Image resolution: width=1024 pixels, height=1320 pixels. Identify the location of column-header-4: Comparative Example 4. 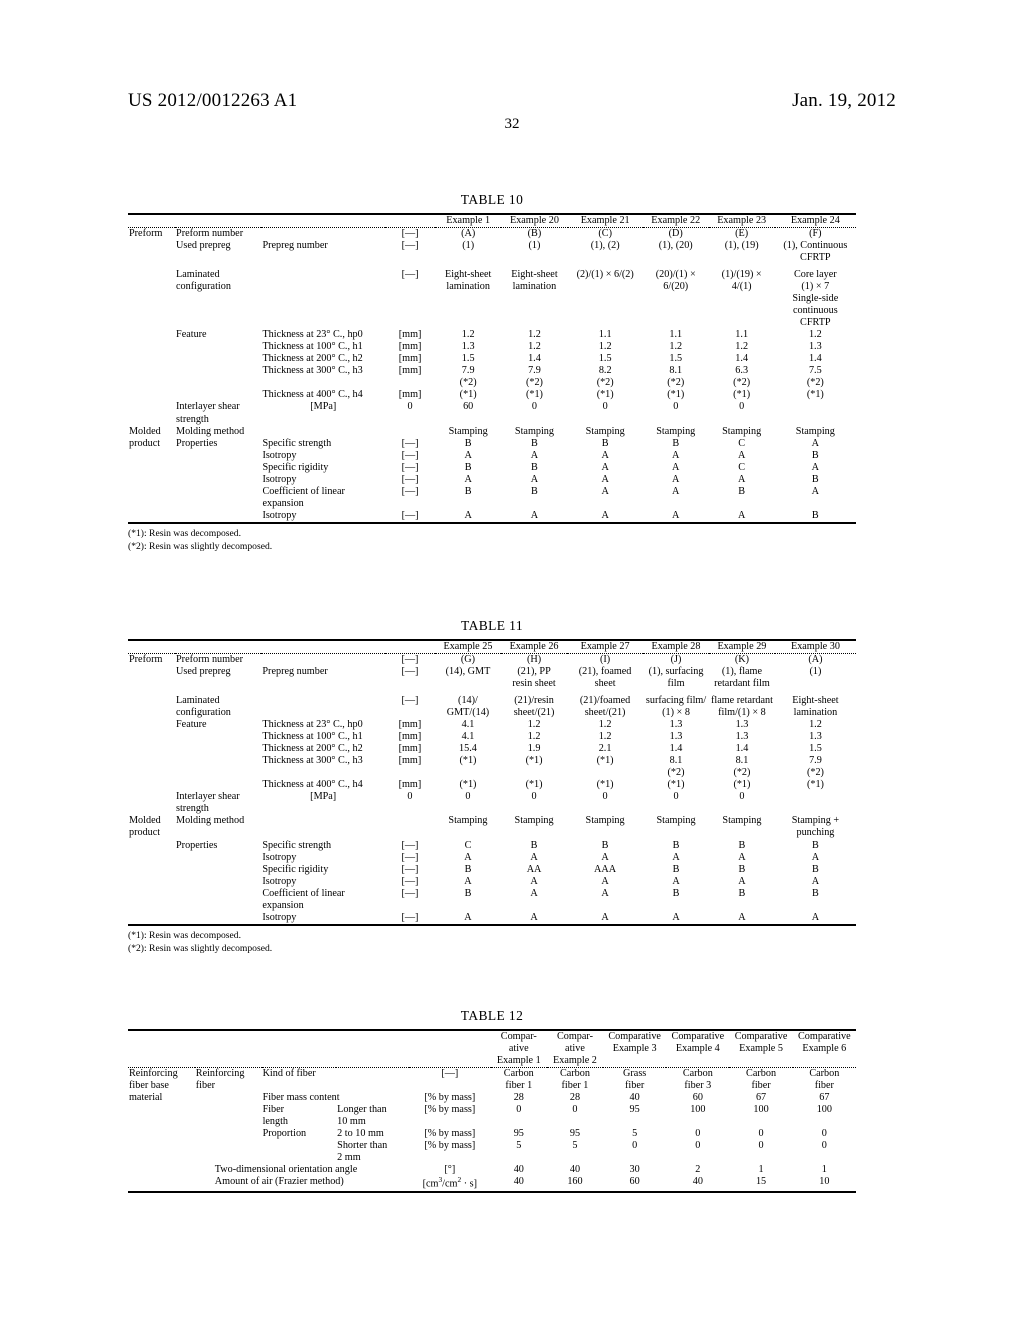
(698, 1048).